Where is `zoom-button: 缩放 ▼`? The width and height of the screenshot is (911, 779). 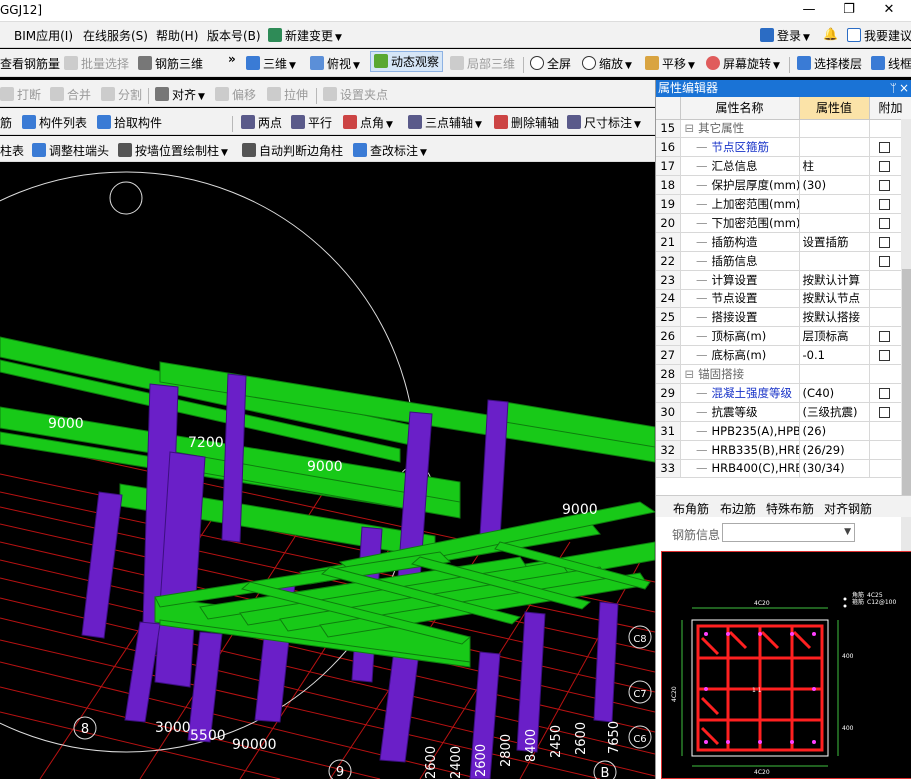 zoom-button: 缩放 ▼ is located at coordinates (607, 63).